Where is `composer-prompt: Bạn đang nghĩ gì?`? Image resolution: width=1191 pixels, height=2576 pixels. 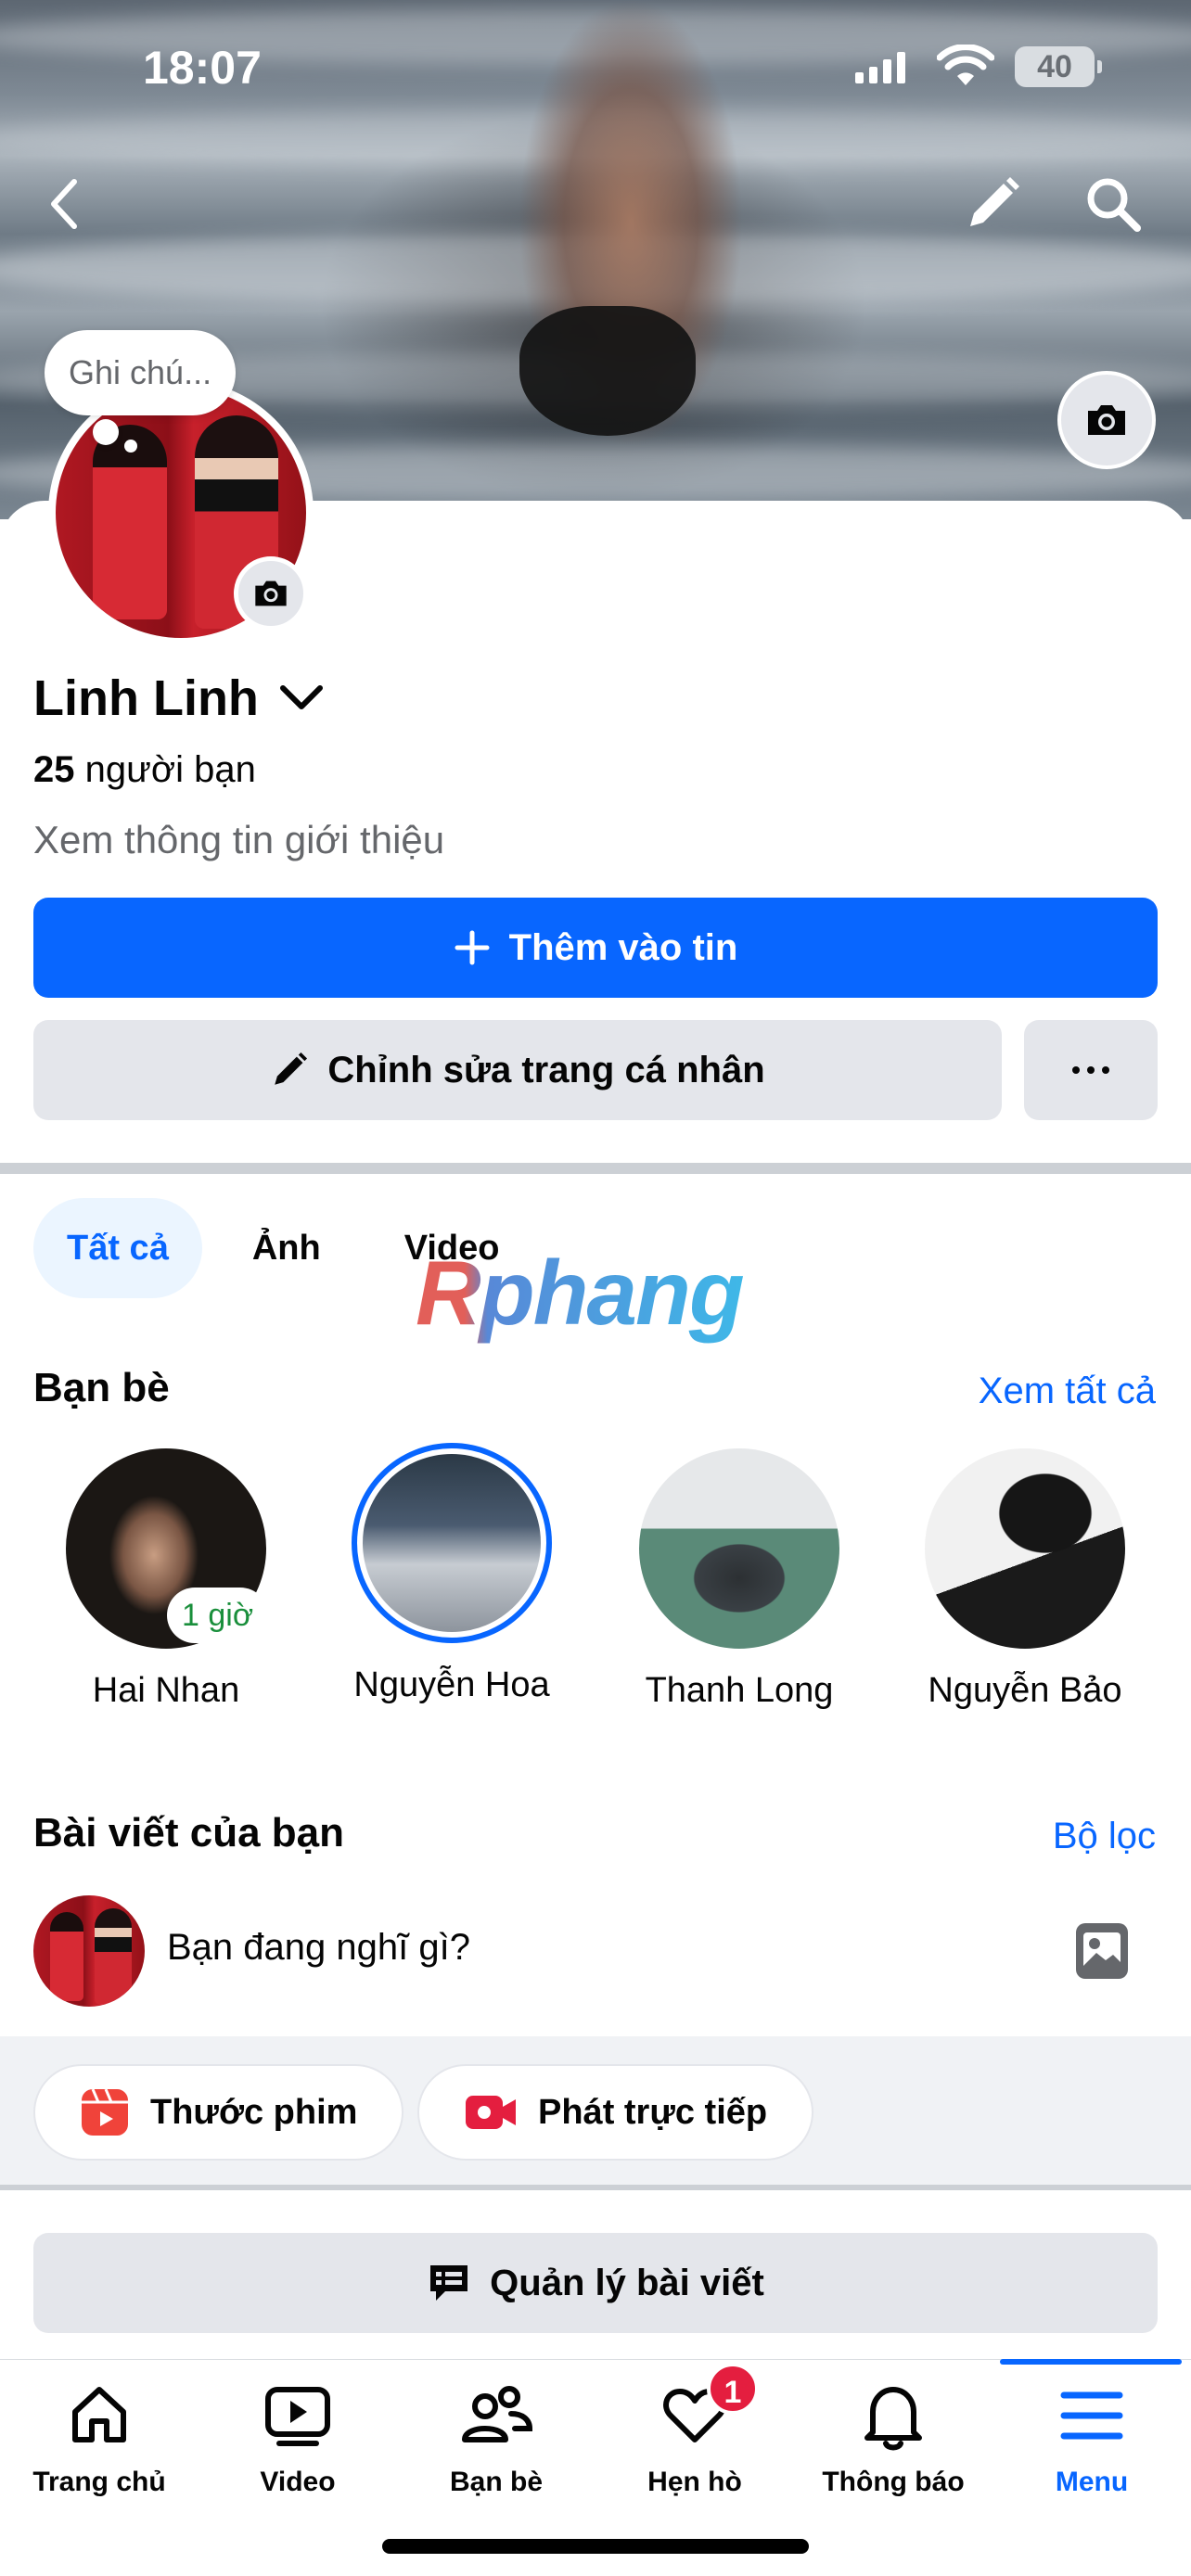
composer-prompt: Bạn đang nghĩ gì? is located at coordinates (318, 1948).